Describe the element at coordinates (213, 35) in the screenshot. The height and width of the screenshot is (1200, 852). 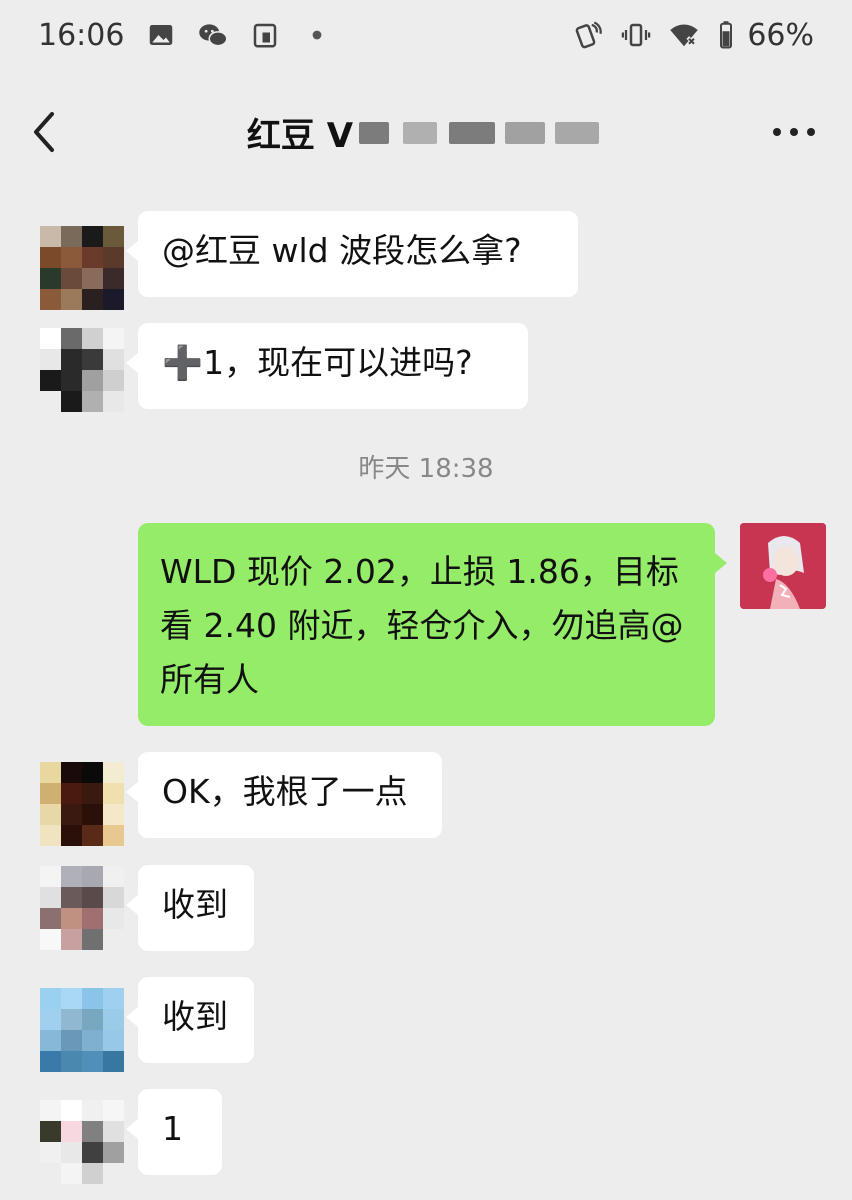
I see `wechat-icon` at that location.